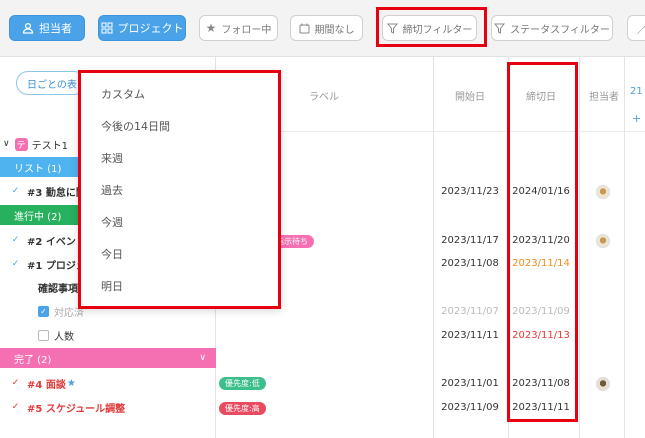 Image resolution: width=645 pixels, height=438 pixels. I want to click on deadline-date: 2023/11/20, so click(541, 240).